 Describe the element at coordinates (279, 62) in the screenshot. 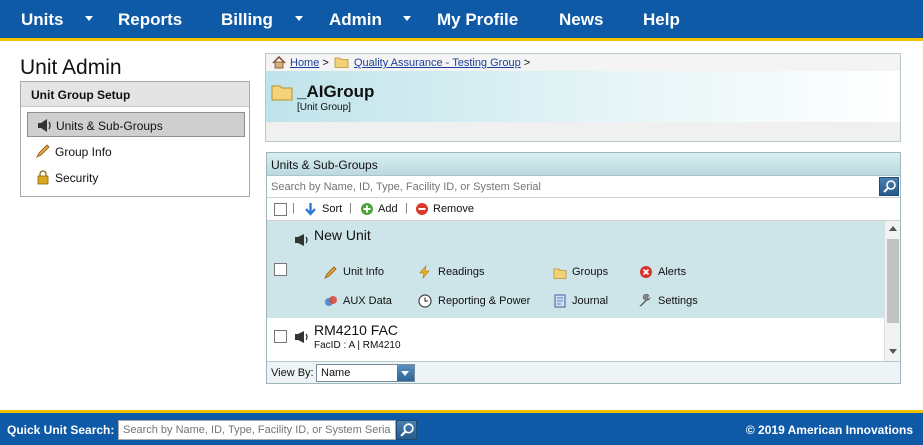

I see `home-icon` at that location.